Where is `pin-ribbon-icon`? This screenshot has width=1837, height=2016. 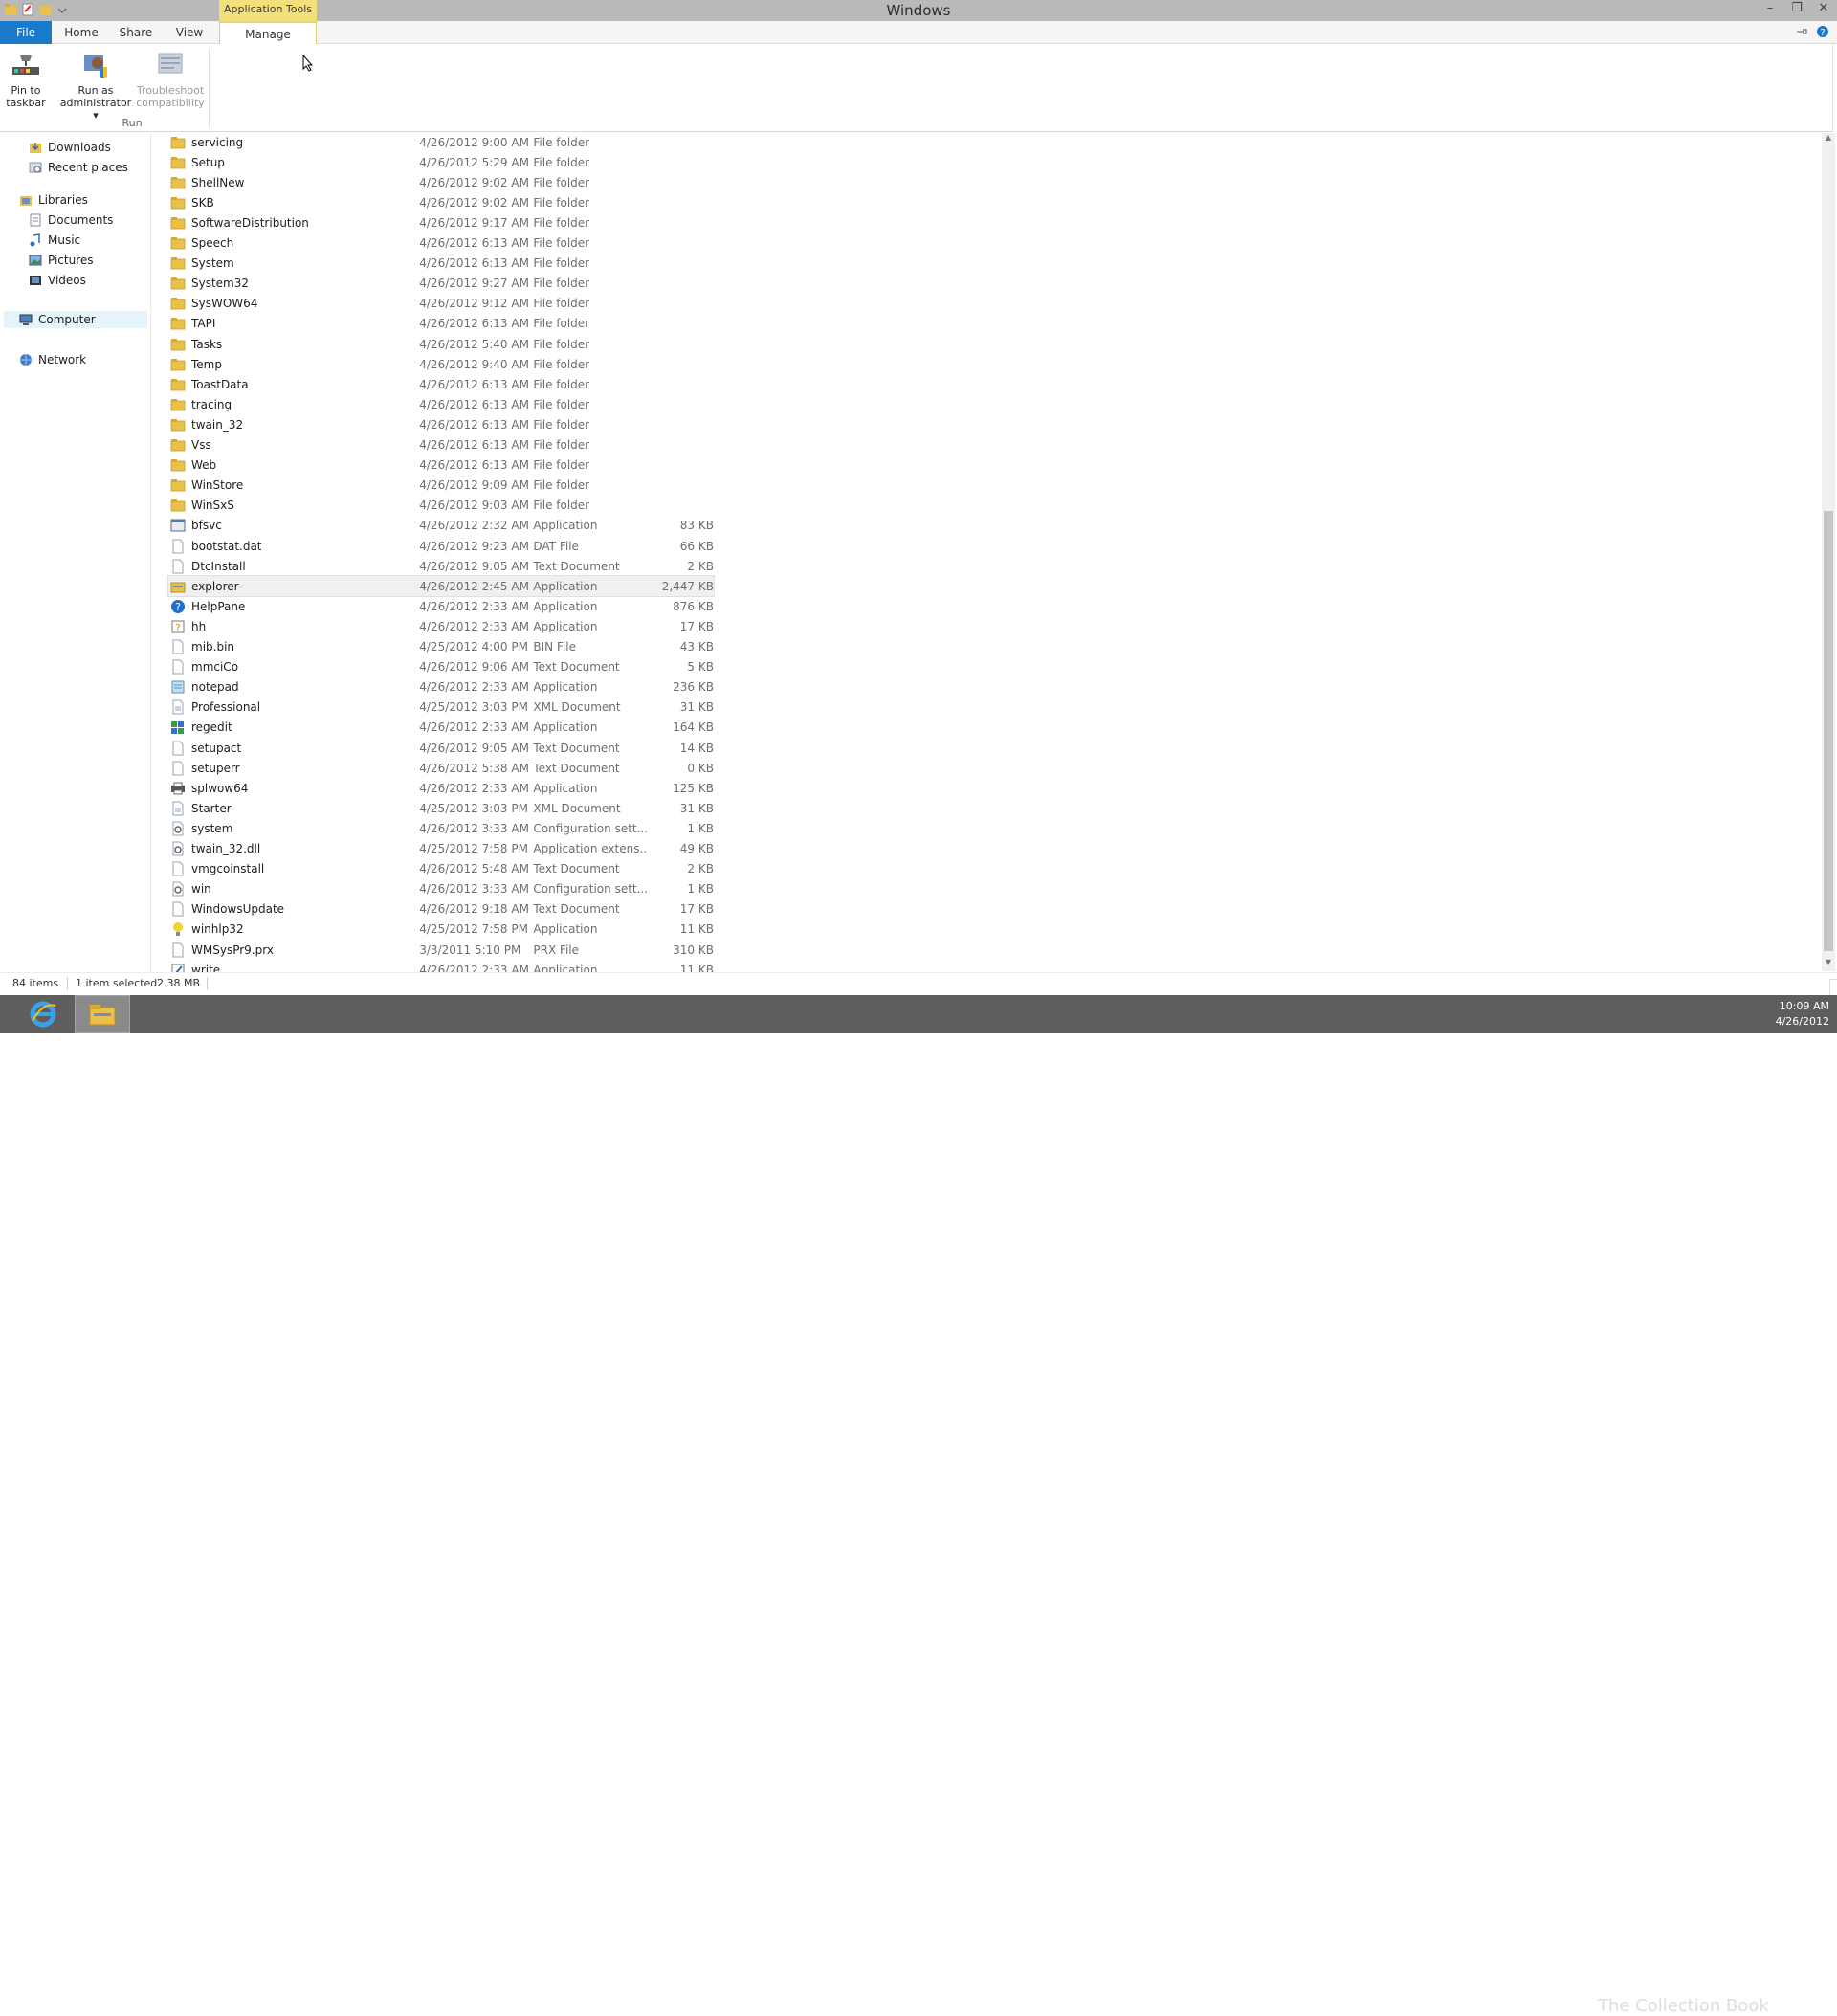 pin-ribbon-icon is located at coordinates (1801, 31).